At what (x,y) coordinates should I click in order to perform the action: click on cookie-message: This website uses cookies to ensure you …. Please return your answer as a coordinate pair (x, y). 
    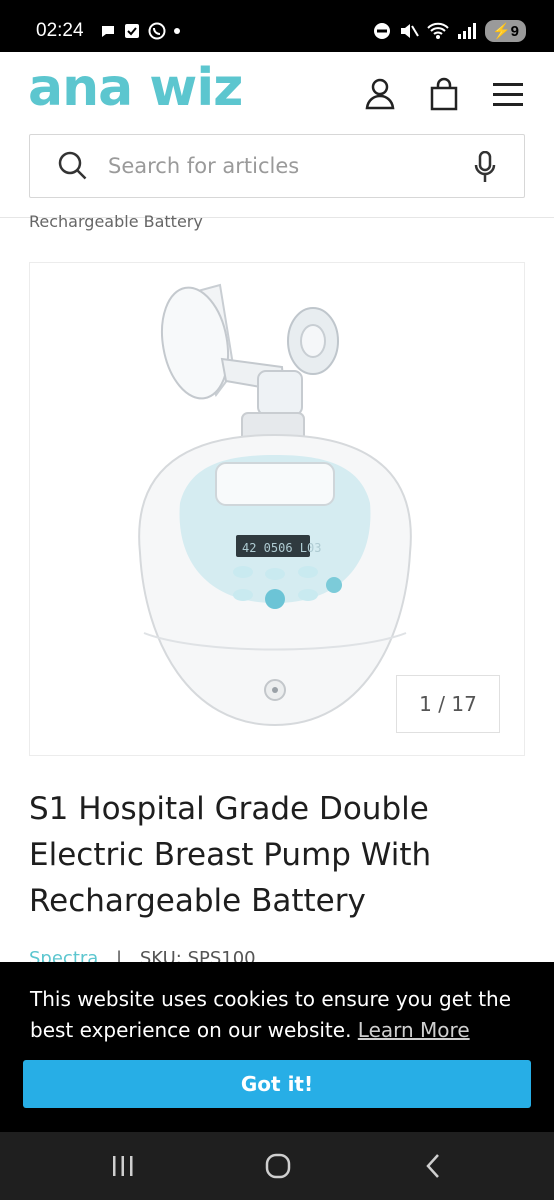
    Looking at the image, I should click on (280, 1015).